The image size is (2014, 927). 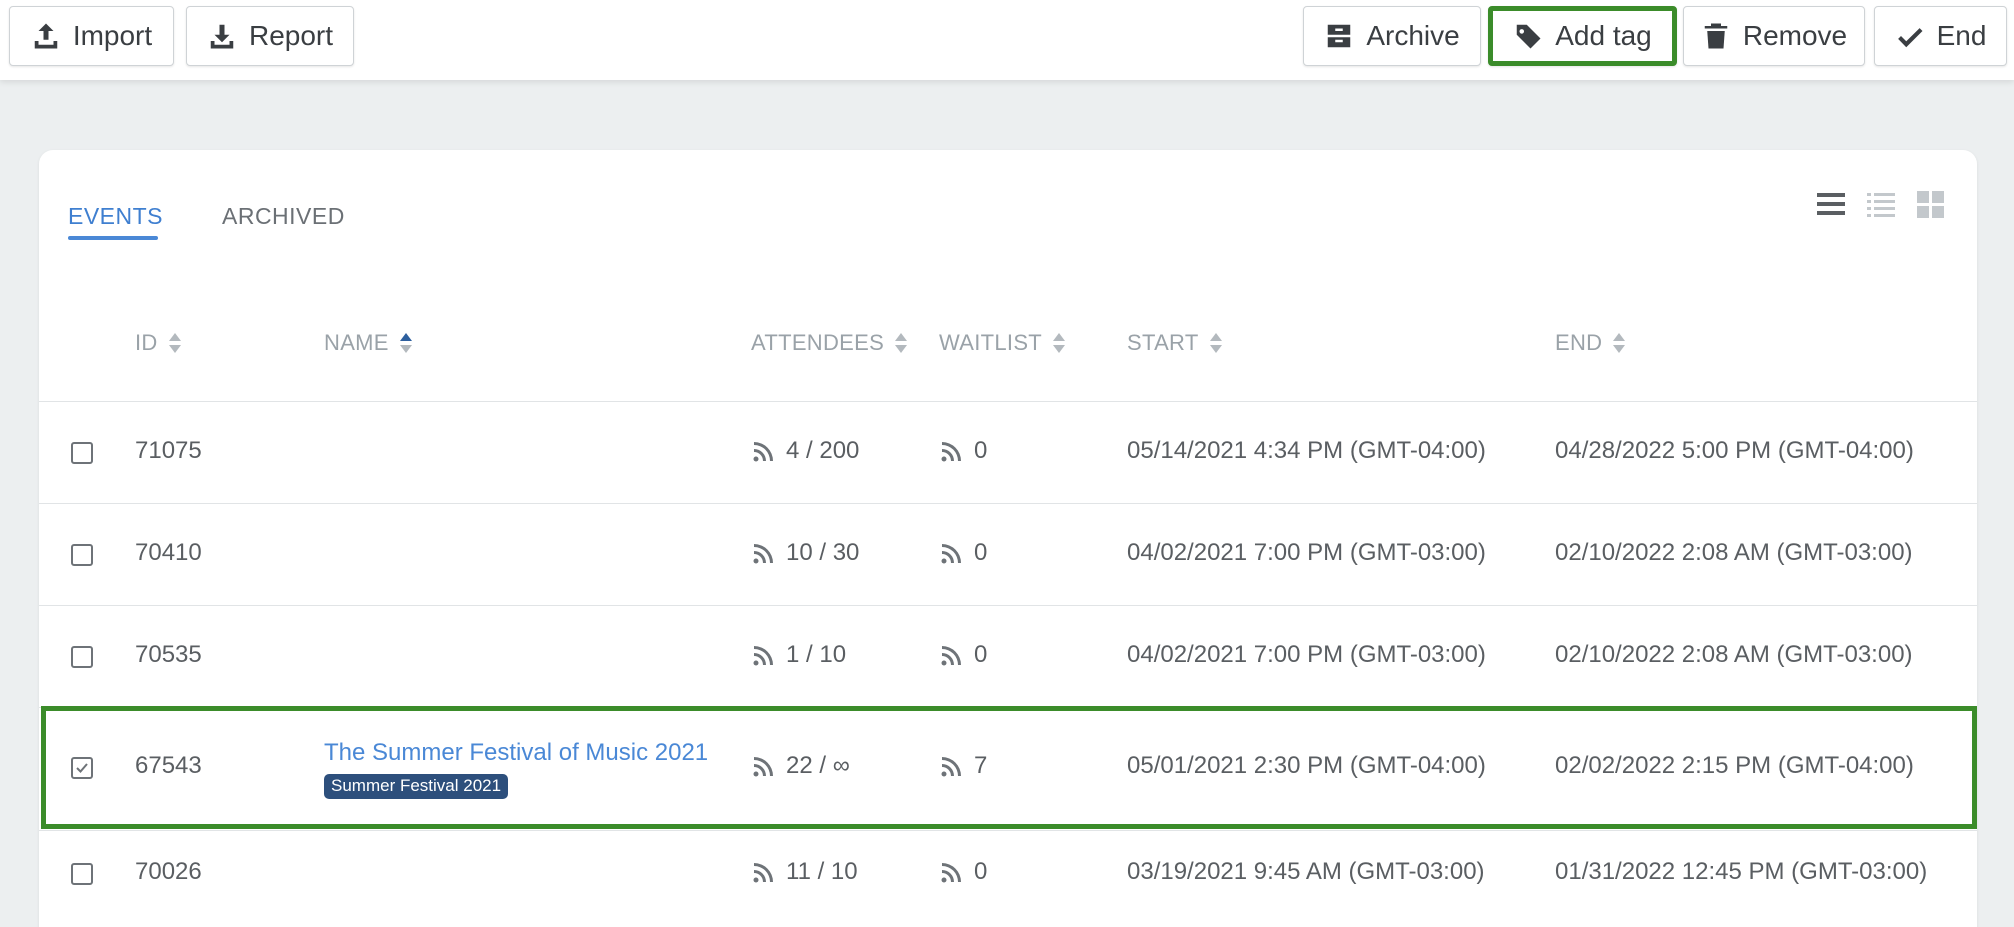 What do you see at coordinates (1734, 765) in the screenshot?
I see `end-date: 02/02/2022 2:15 PM (GMT-04:00)` at bounding box center [1734, 765].